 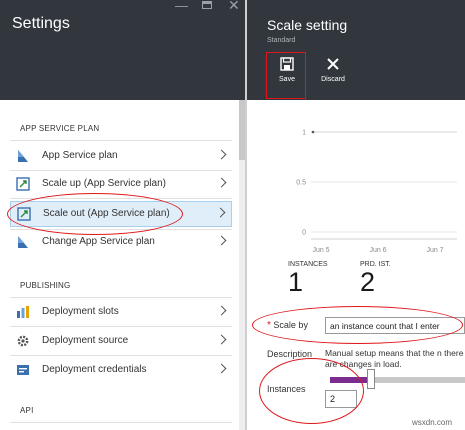 What do you see at coordinates (313, 132) in the screenshot?
I see `data-point` at bounding box center [313, 132].